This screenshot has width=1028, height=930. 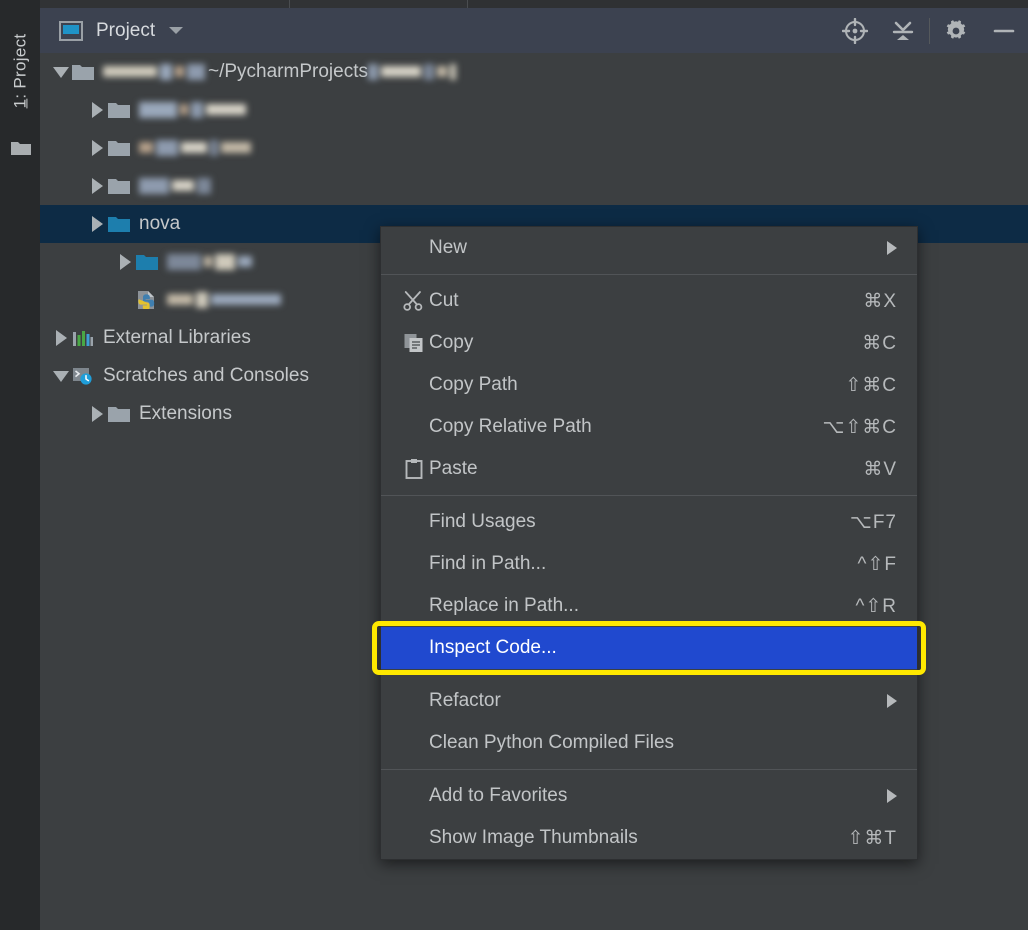 What do you see at coordinates (160, 223) in the screenshot?
I see `tree-item-label: nova` at bounding box center [160, 223].